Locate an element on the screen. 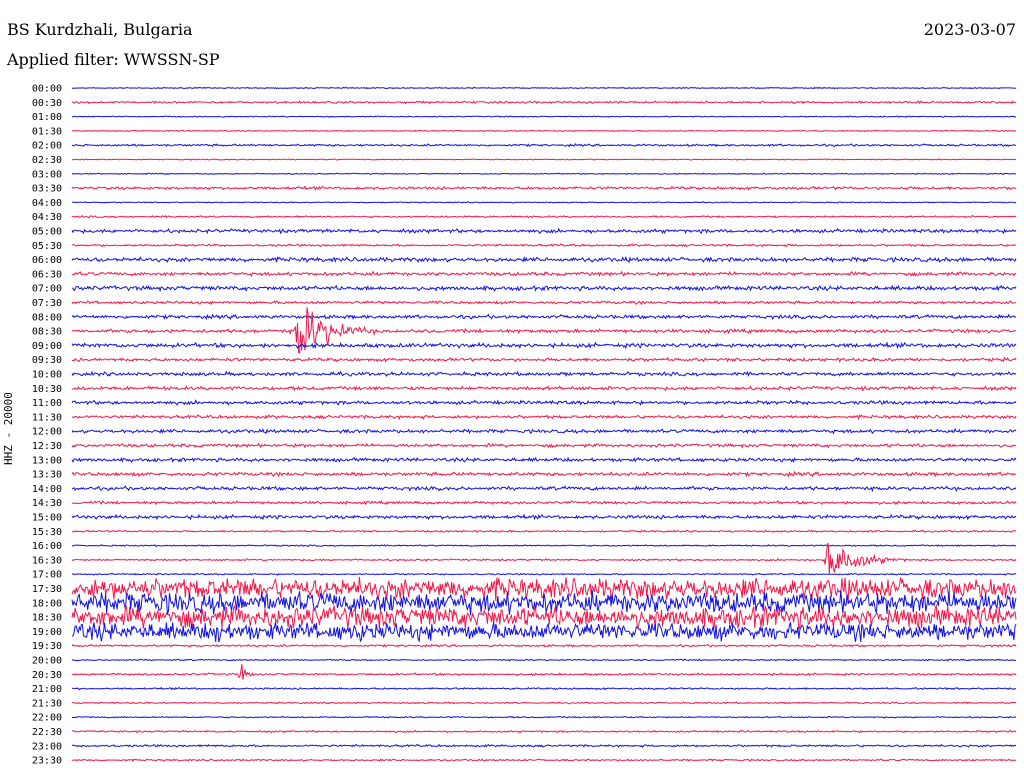 The width and height of the screenshot is (1024, 780). row-label: 03:30 is located at coordinates (47, 189).